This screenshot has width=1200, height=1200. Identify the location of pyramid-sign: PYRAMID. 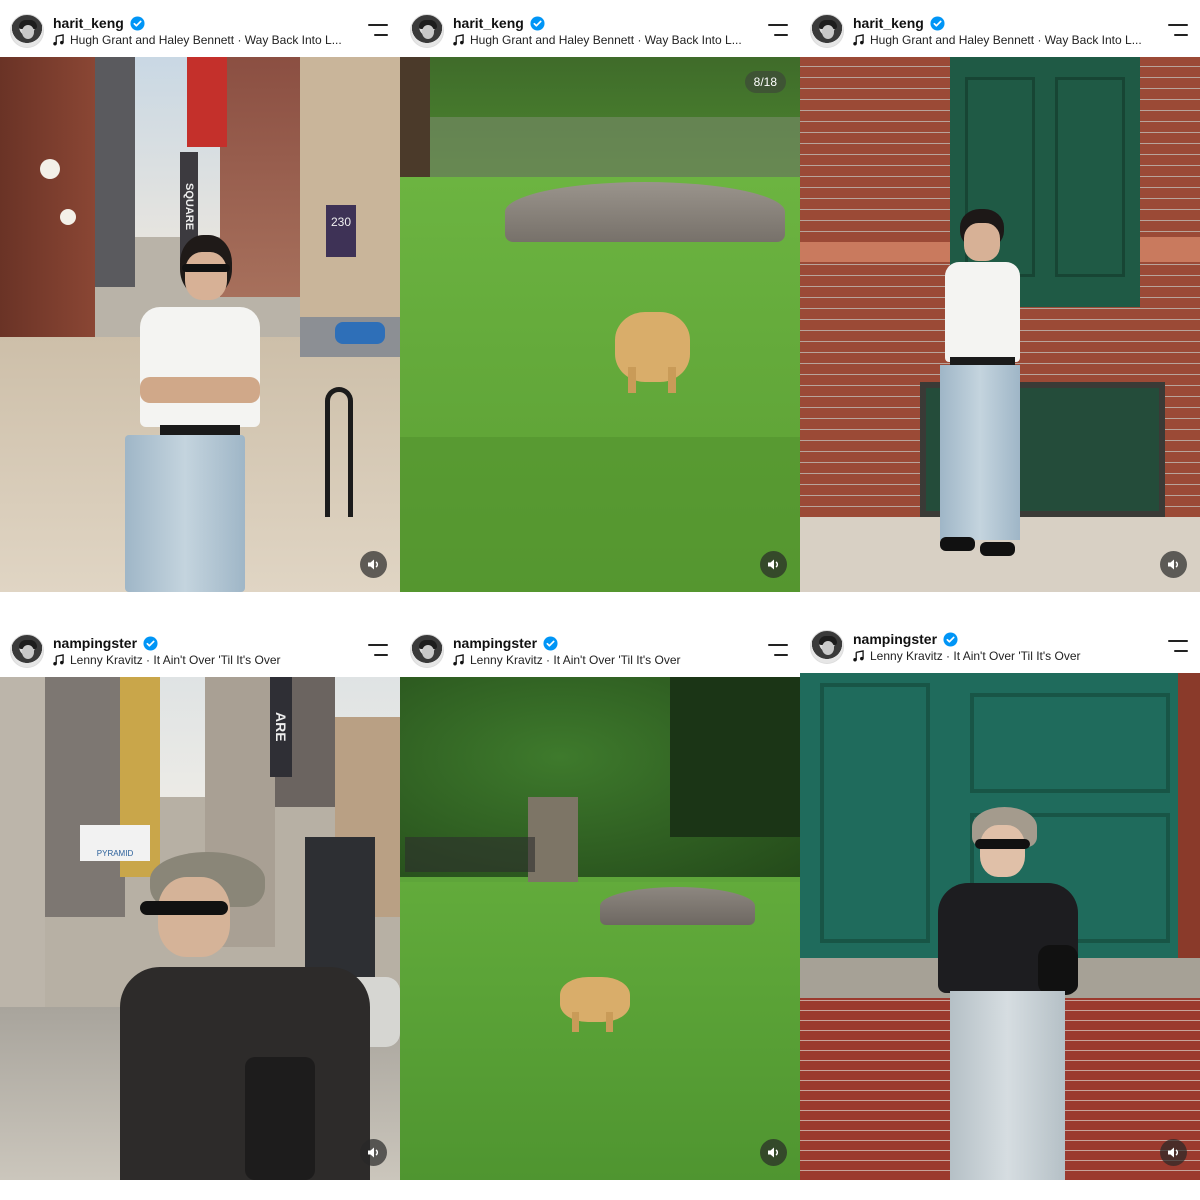
(115, 843).